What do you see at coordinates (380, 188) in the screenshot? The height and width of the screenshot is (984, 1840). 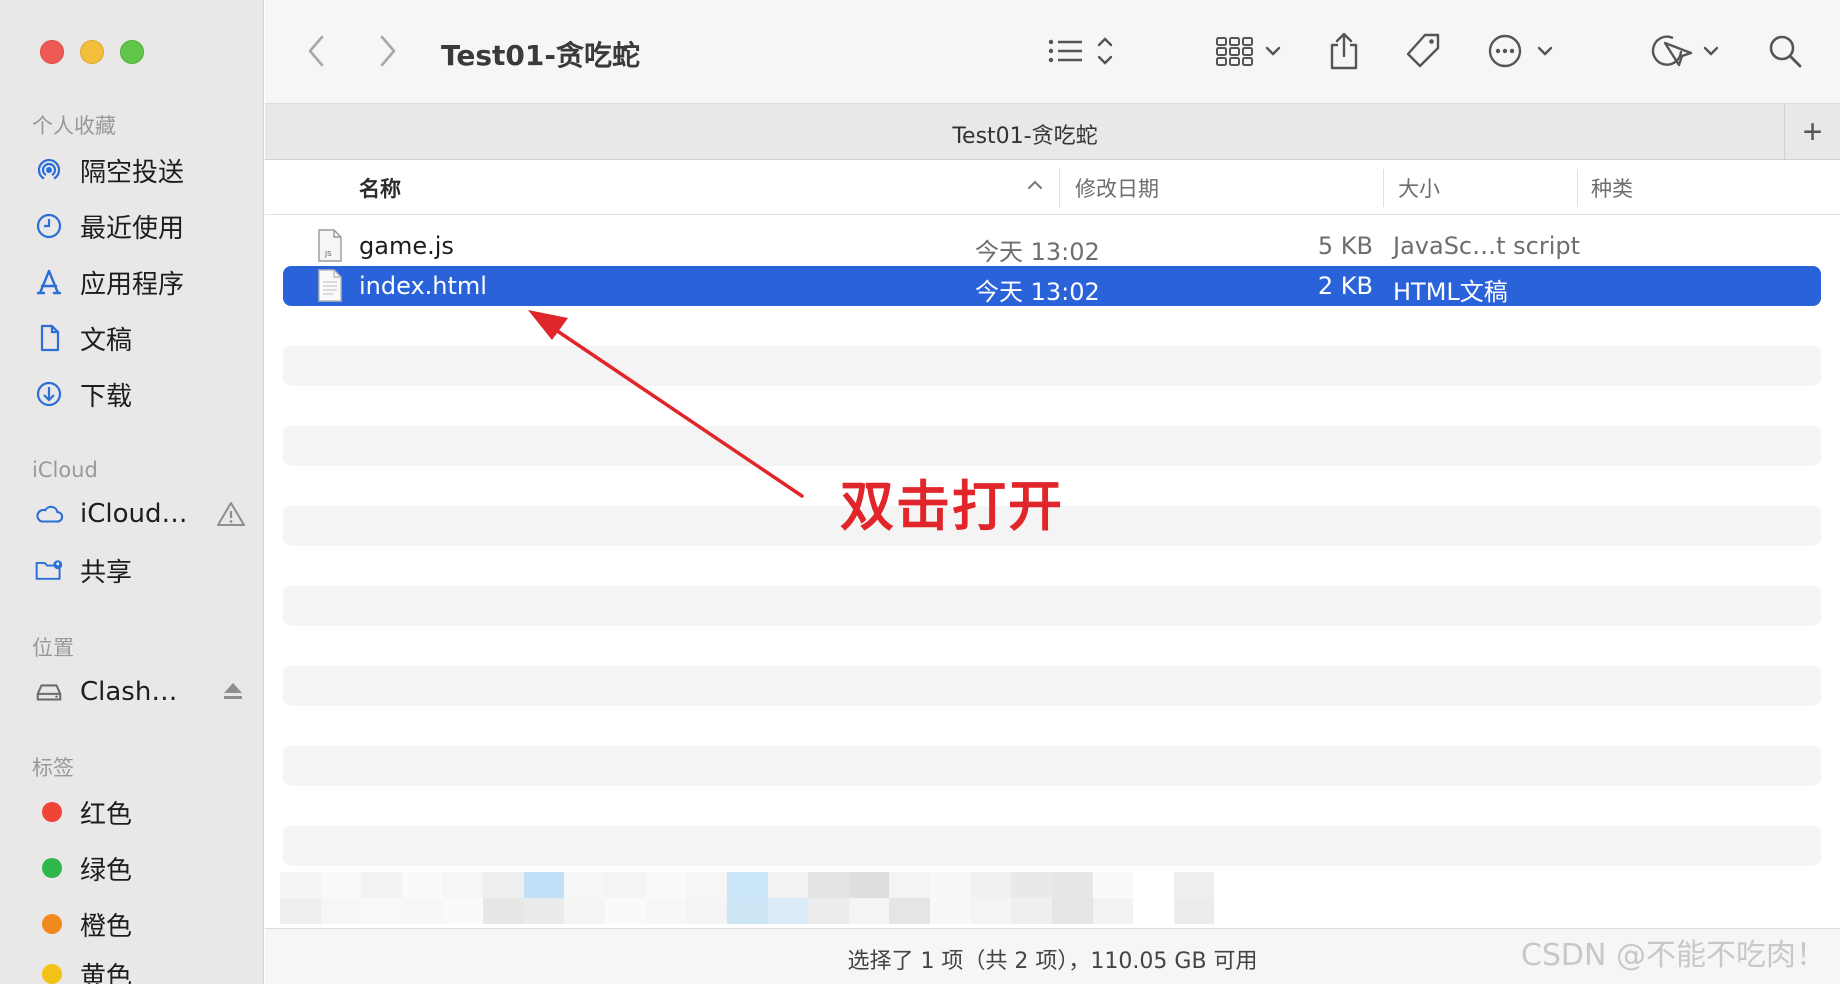 I see `column-name: 名称` at bounding box center [380, 188].